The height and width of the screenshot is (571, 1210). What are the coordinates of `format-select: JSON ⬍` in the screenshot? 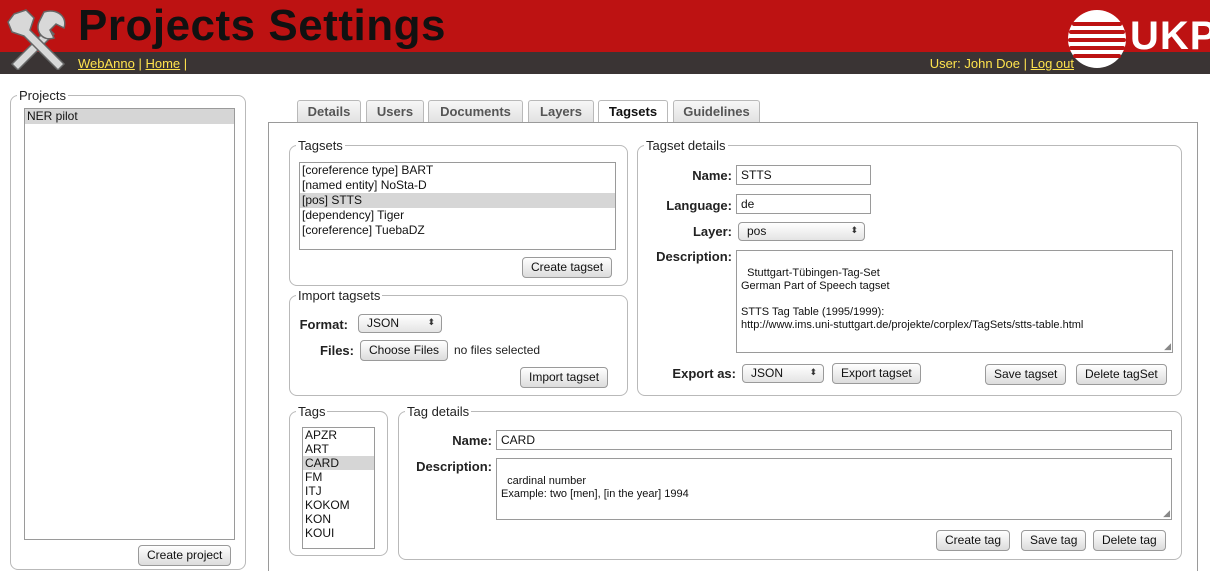 It's located at (400, 323).